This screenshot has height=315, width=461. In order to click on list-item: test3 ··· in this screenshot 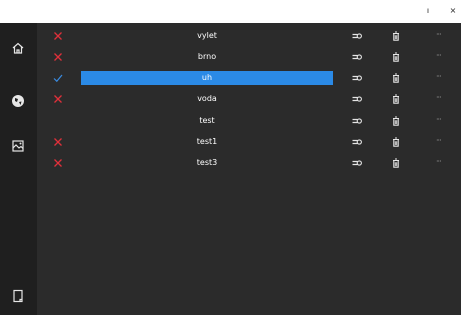, I will do `click(249, 163)`.